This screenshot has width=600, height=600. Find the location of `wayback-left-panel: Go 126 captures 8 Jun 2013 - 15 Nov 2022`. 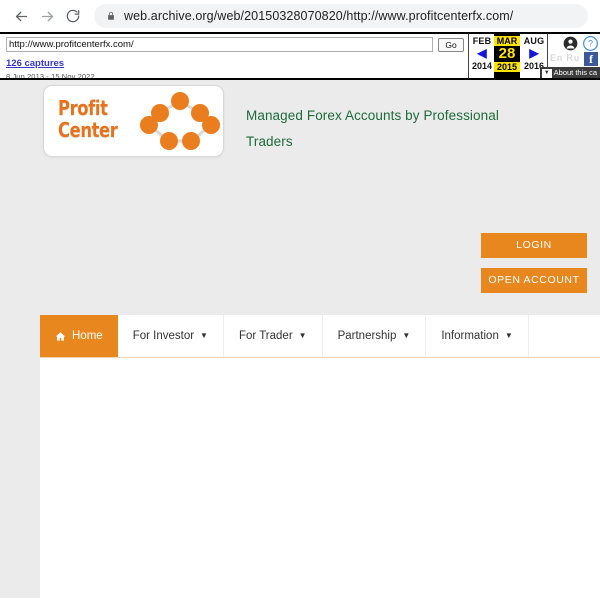

wayback-left-panel: Go 126 captures 8 Jun 2013 - 15 Nov 2022 is located at coordinates (234, 56).